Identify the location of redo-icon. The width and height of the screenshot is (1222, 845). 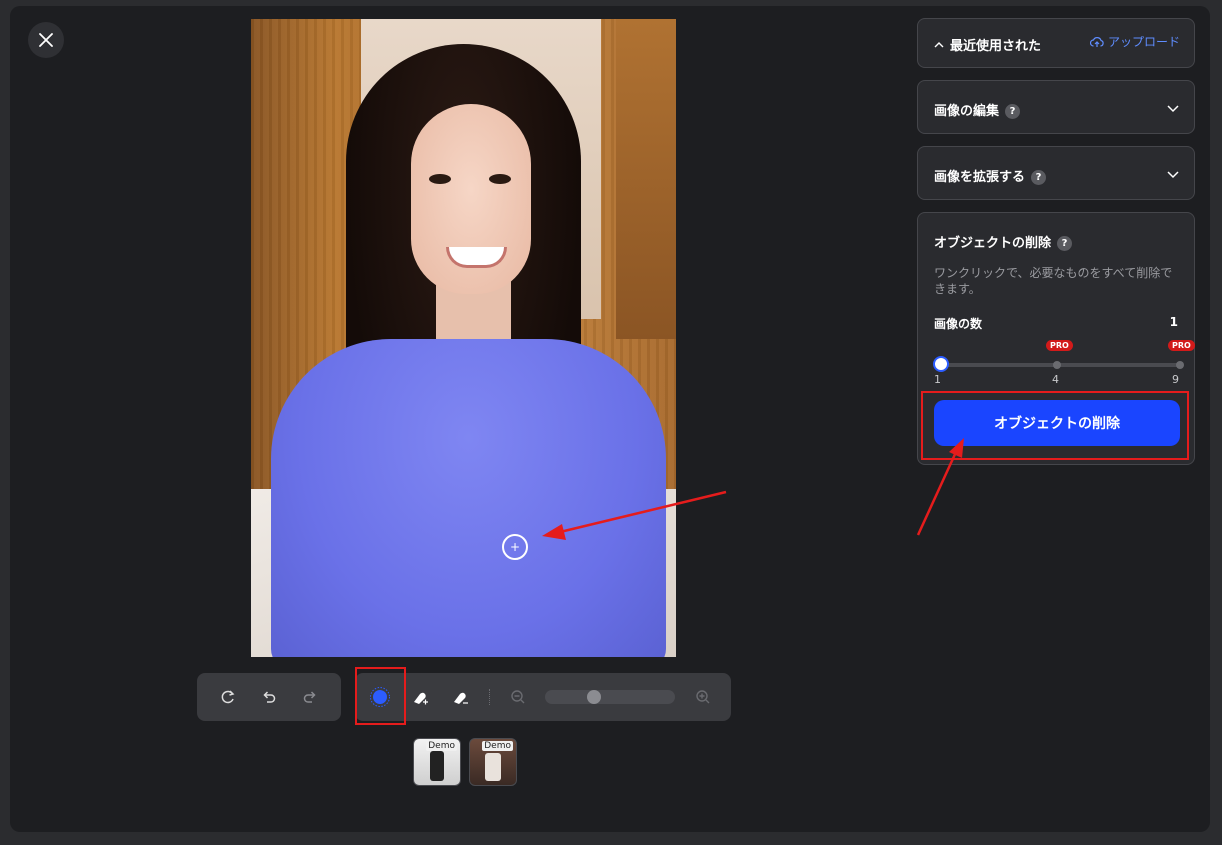
(310, 697).